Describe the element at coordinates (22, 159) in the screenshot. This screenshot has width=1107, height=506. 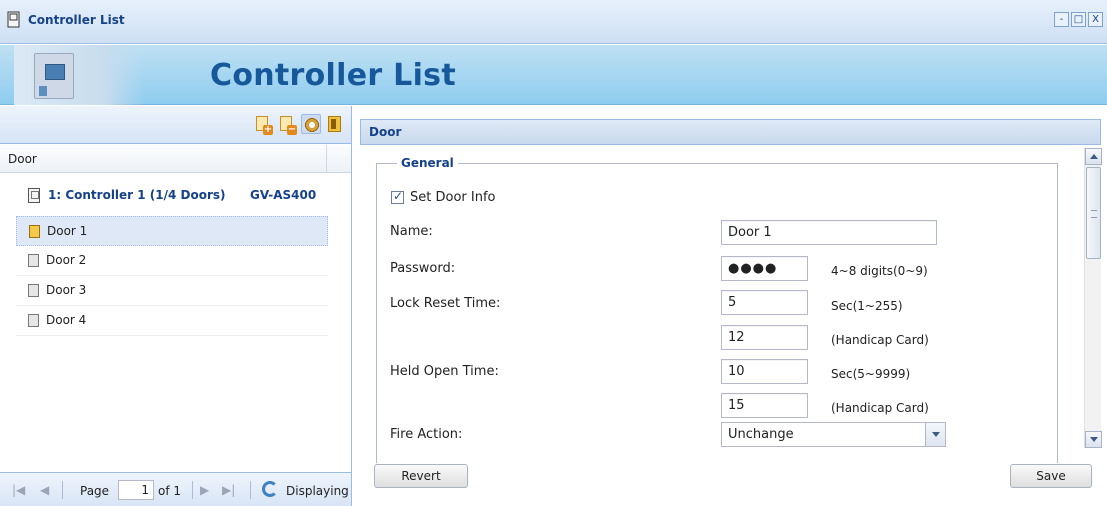
I see `column-header-door: Door` at that location.